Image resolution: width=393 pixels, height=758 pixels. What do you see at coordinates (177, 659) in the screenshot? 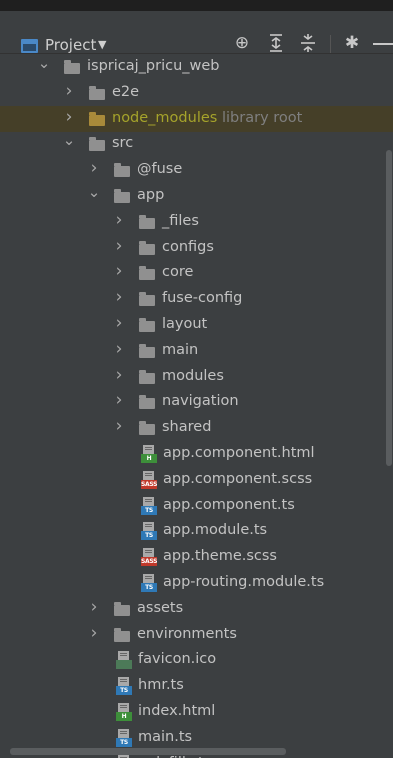
I see `tree-item-label: favicon.ico` at bounding box center [177, 659].